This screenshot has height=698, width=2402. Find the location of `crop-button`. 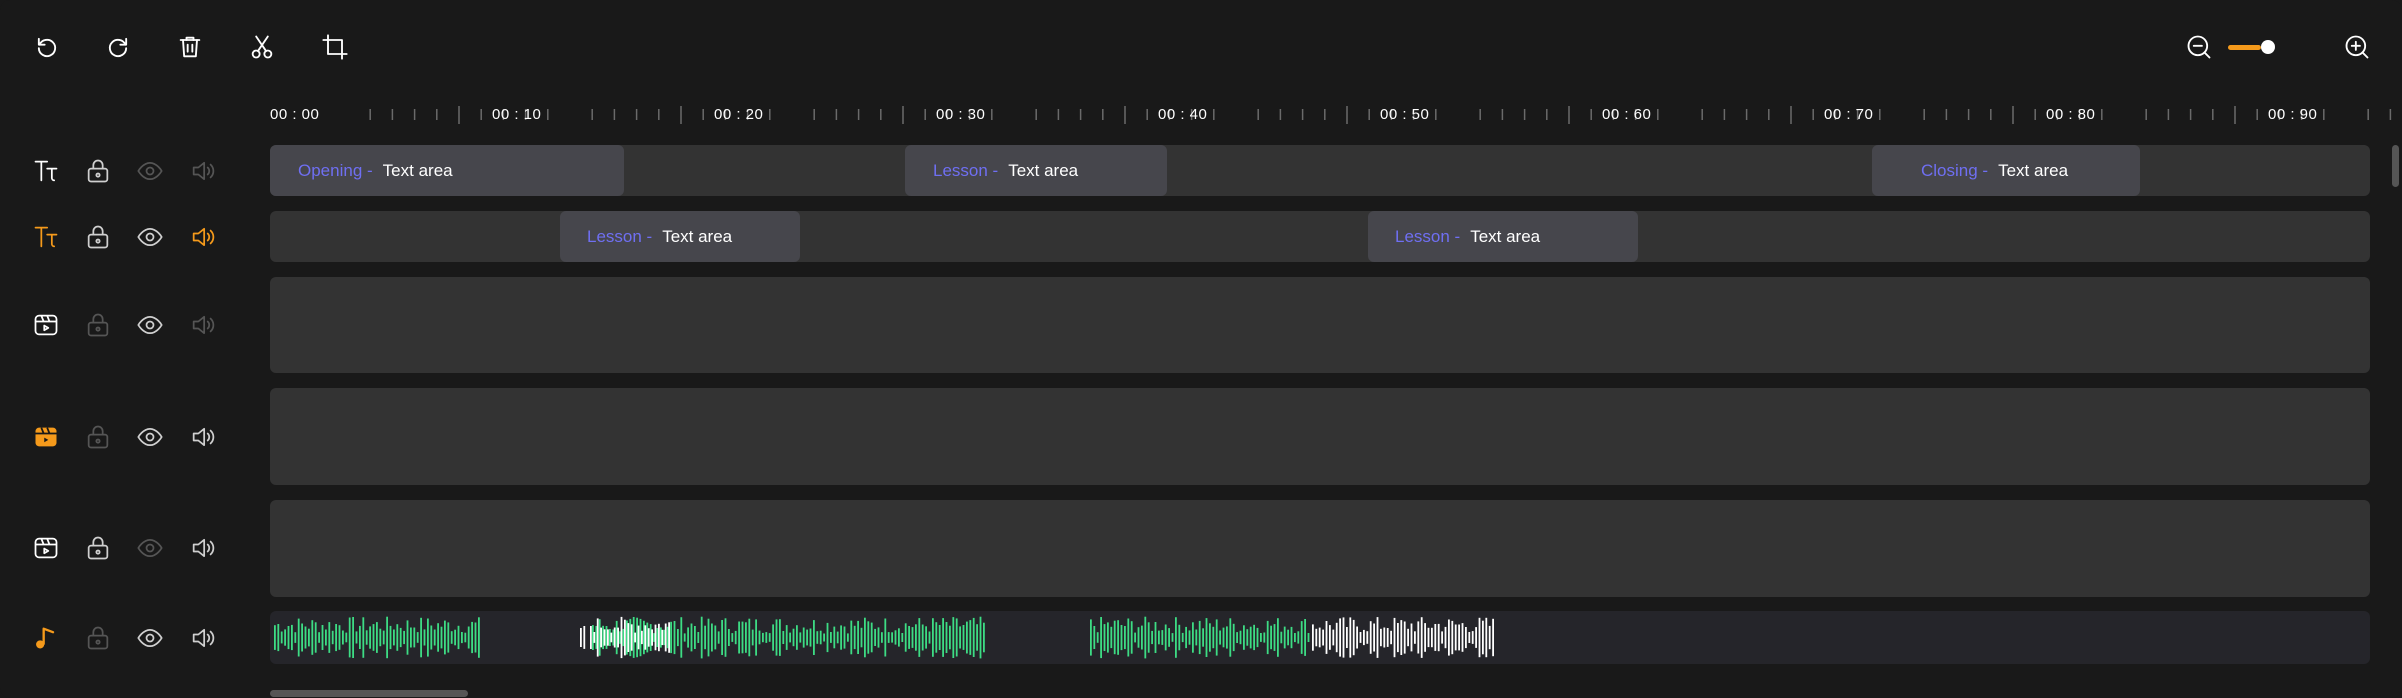

crop-button is located at coordinates (335, 47).